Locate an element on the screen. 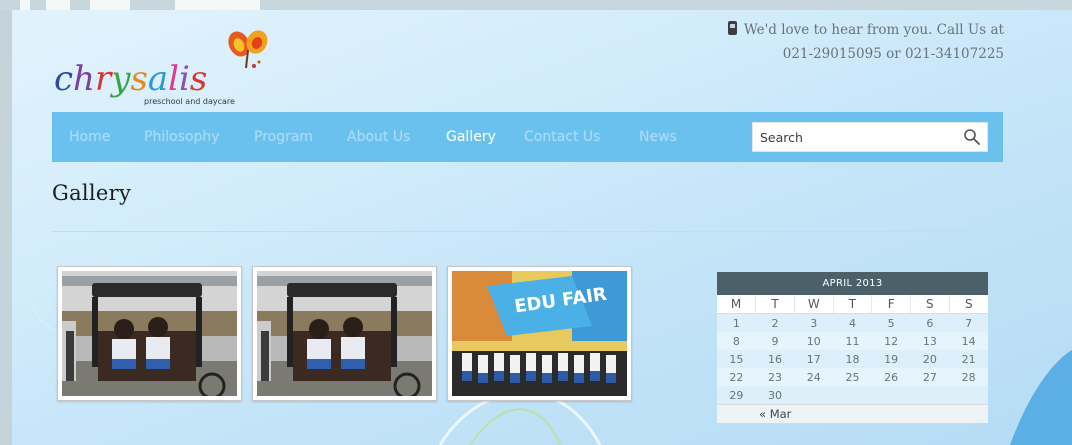  calendar-day: 25 is located at coordinates (852, 377).